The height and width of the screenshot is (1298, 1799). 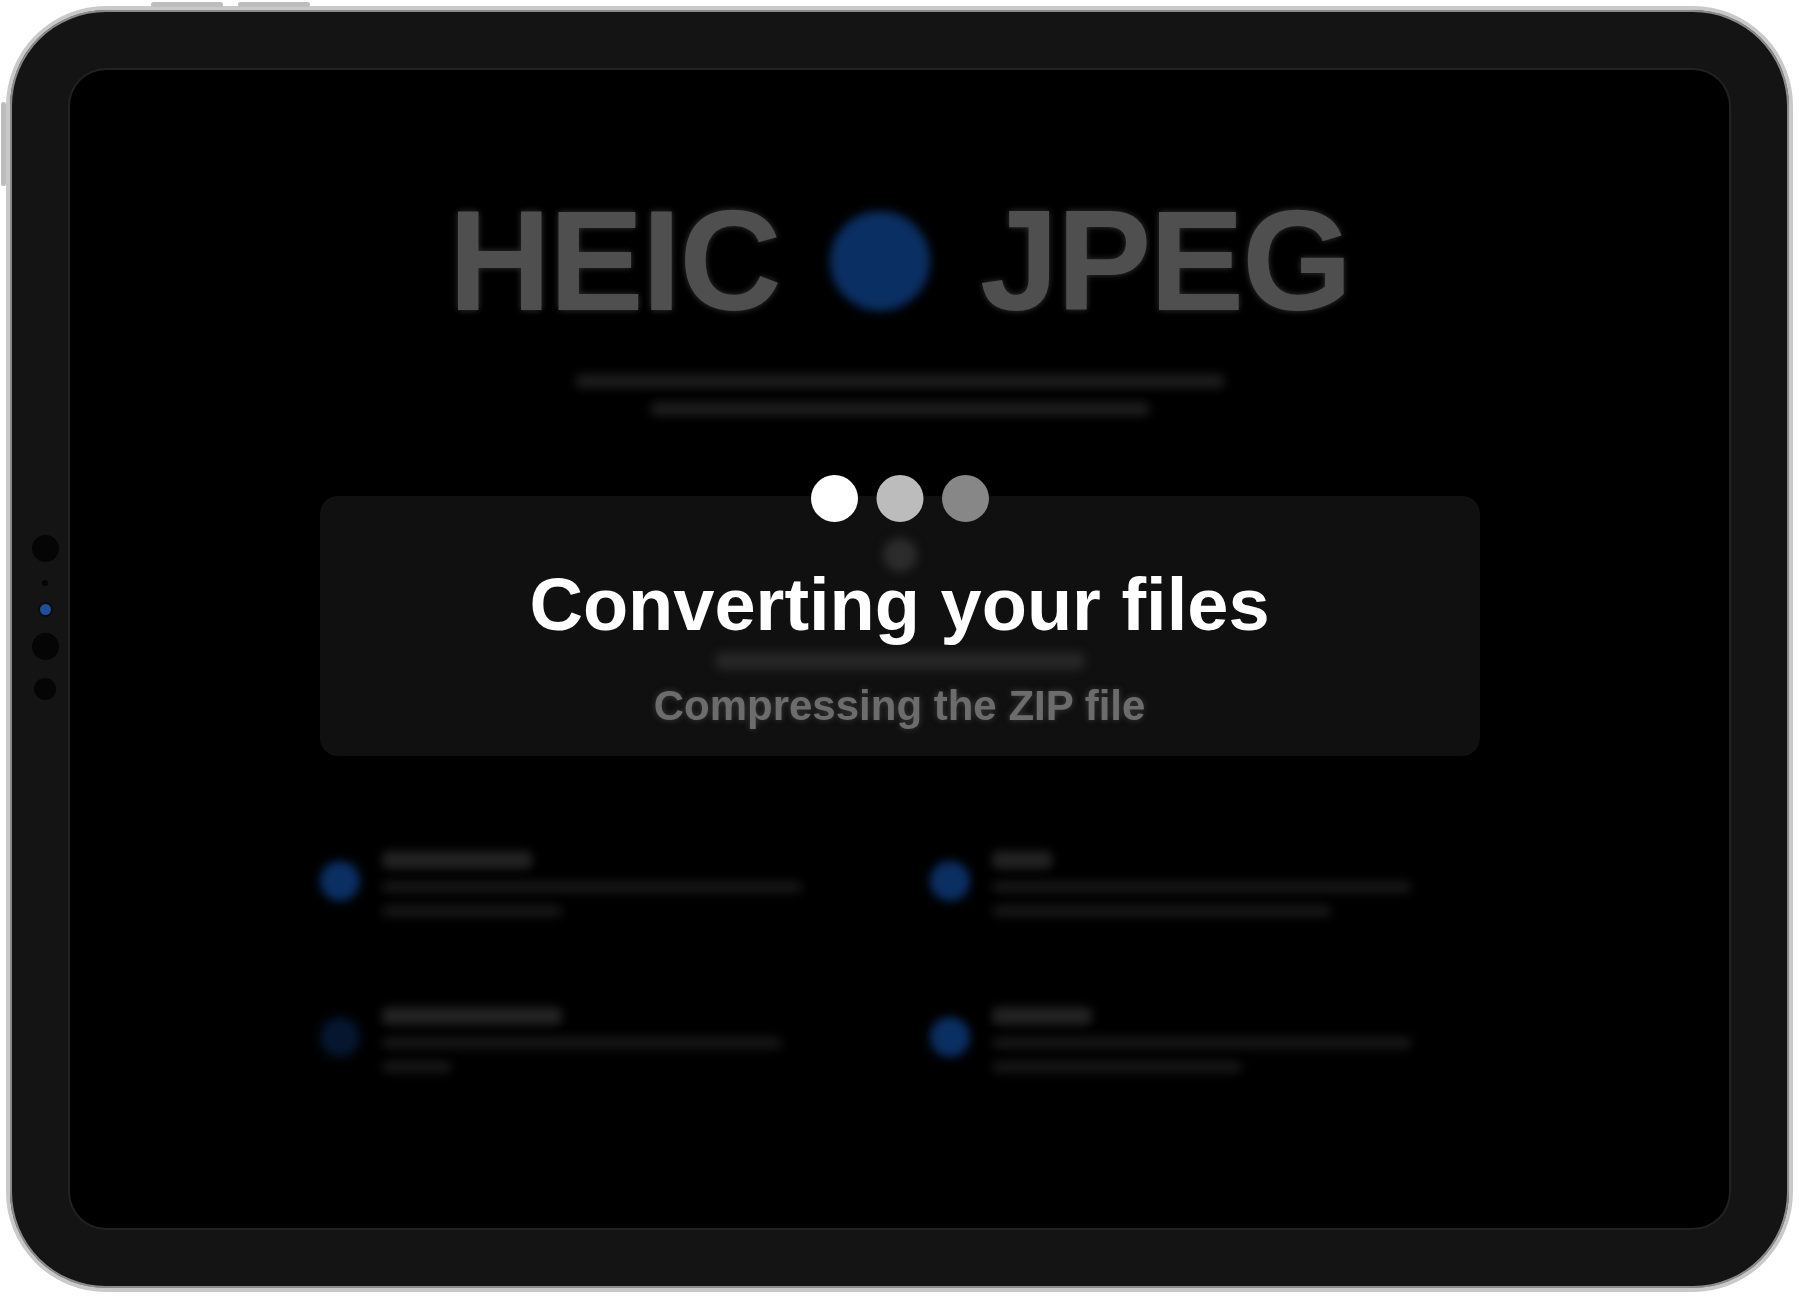 I want to click on status-text: Compressing the ZIP file, so click(x=899, y=706).